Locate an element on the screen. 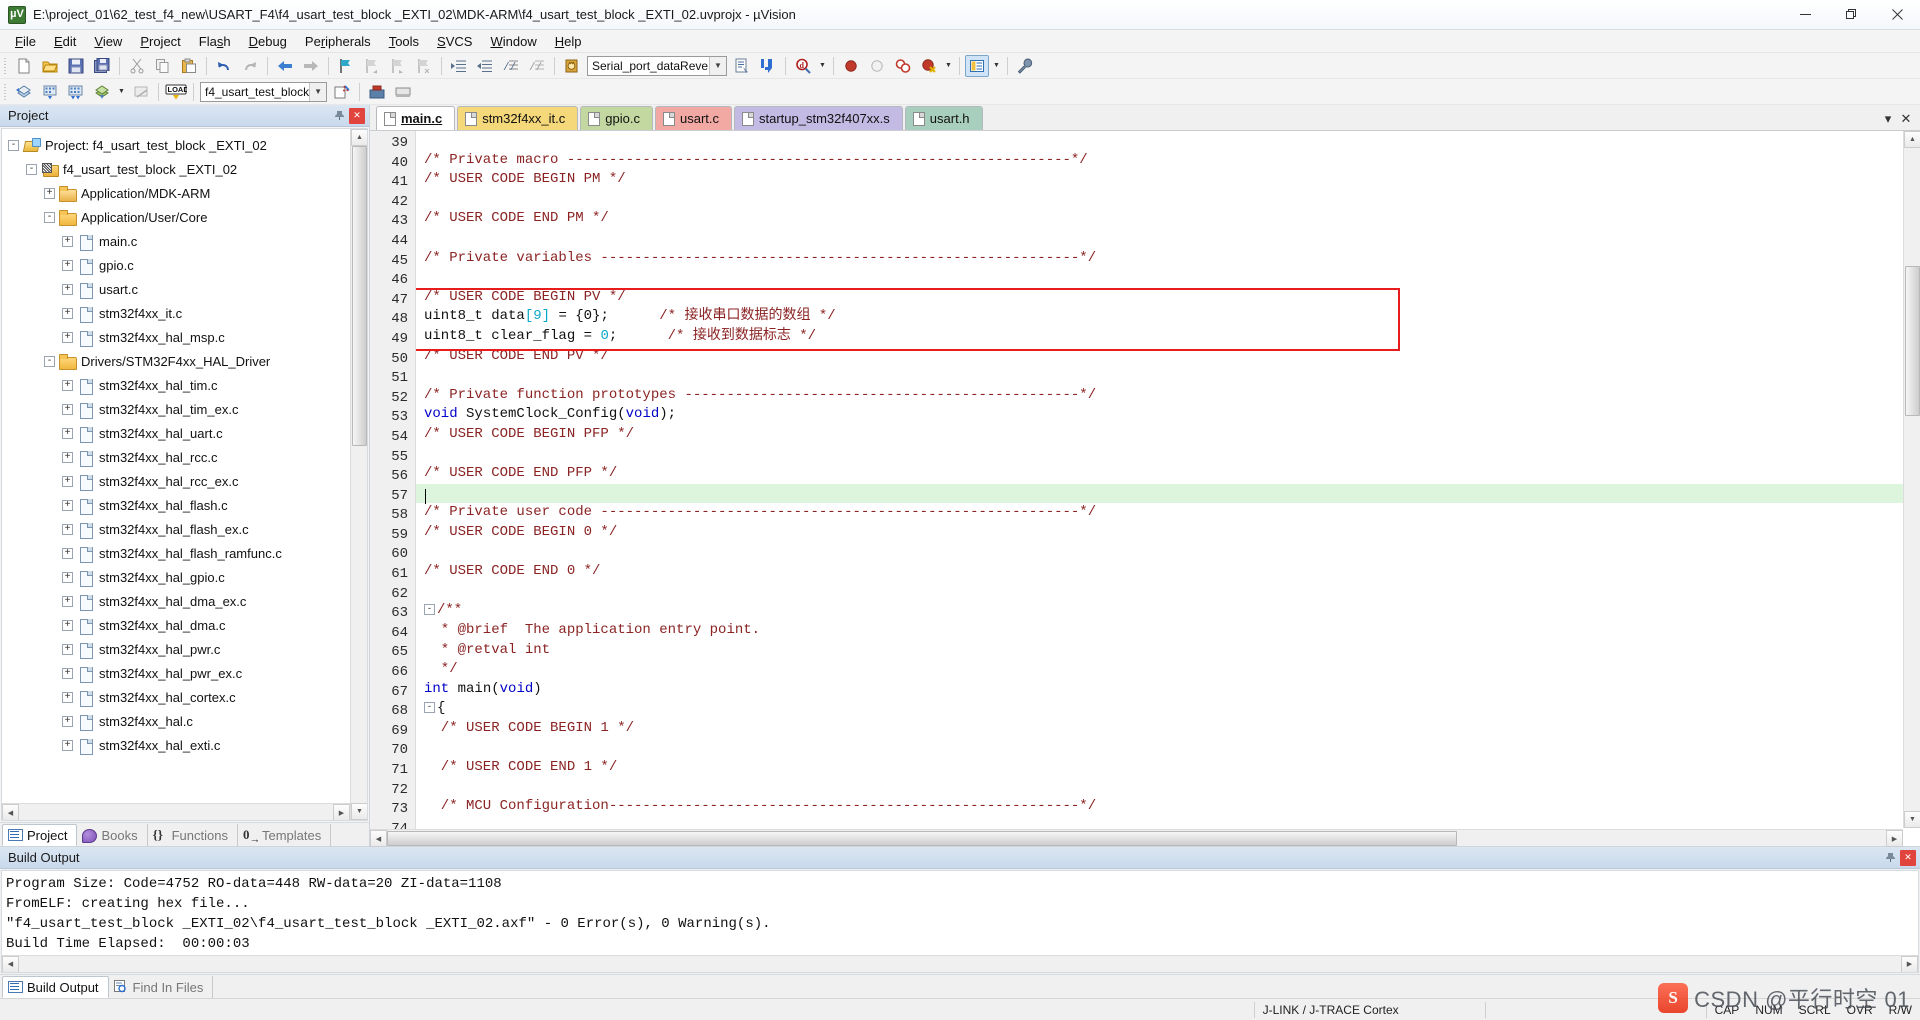 The height and width of the screenshot is (1020, 1920). configure-icon is located at coordinates (1025, 66).